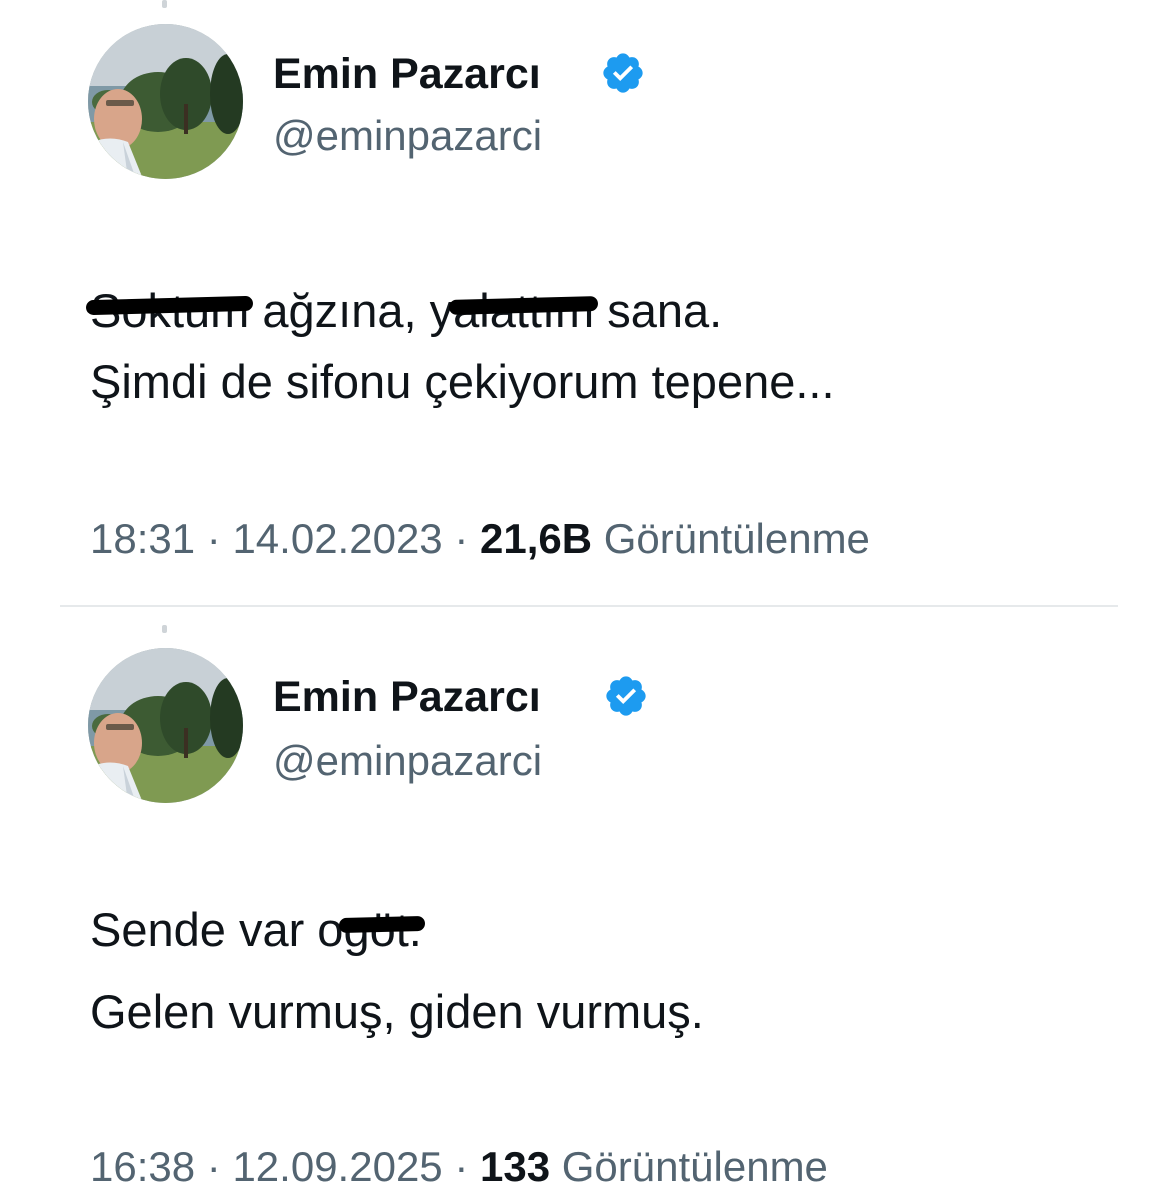  I want to click on tweet-text-line-1: Sende var ogöt., so click(256, 929).